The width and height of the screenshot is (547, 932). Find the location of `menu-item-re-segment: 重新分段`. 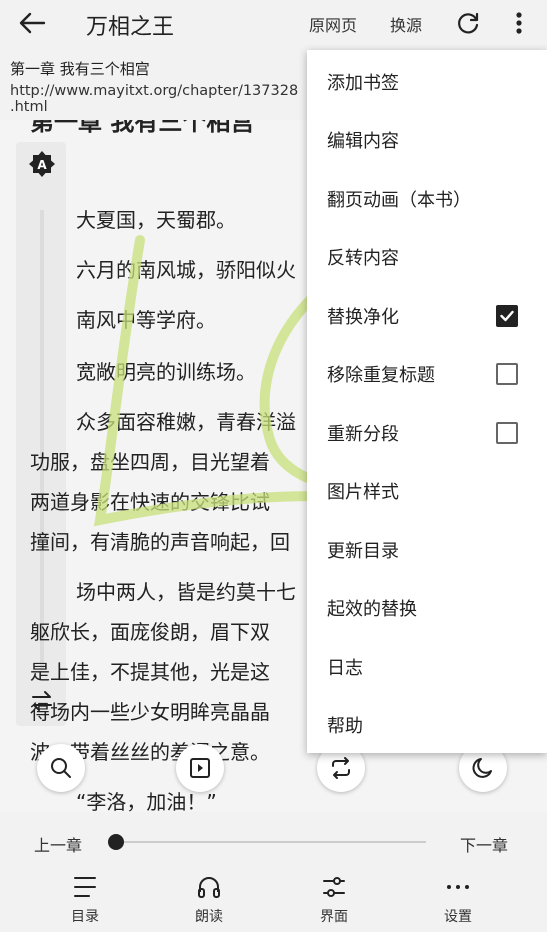

menu-item-re-segment: 重新分段 is located at coordinates (427, 432).